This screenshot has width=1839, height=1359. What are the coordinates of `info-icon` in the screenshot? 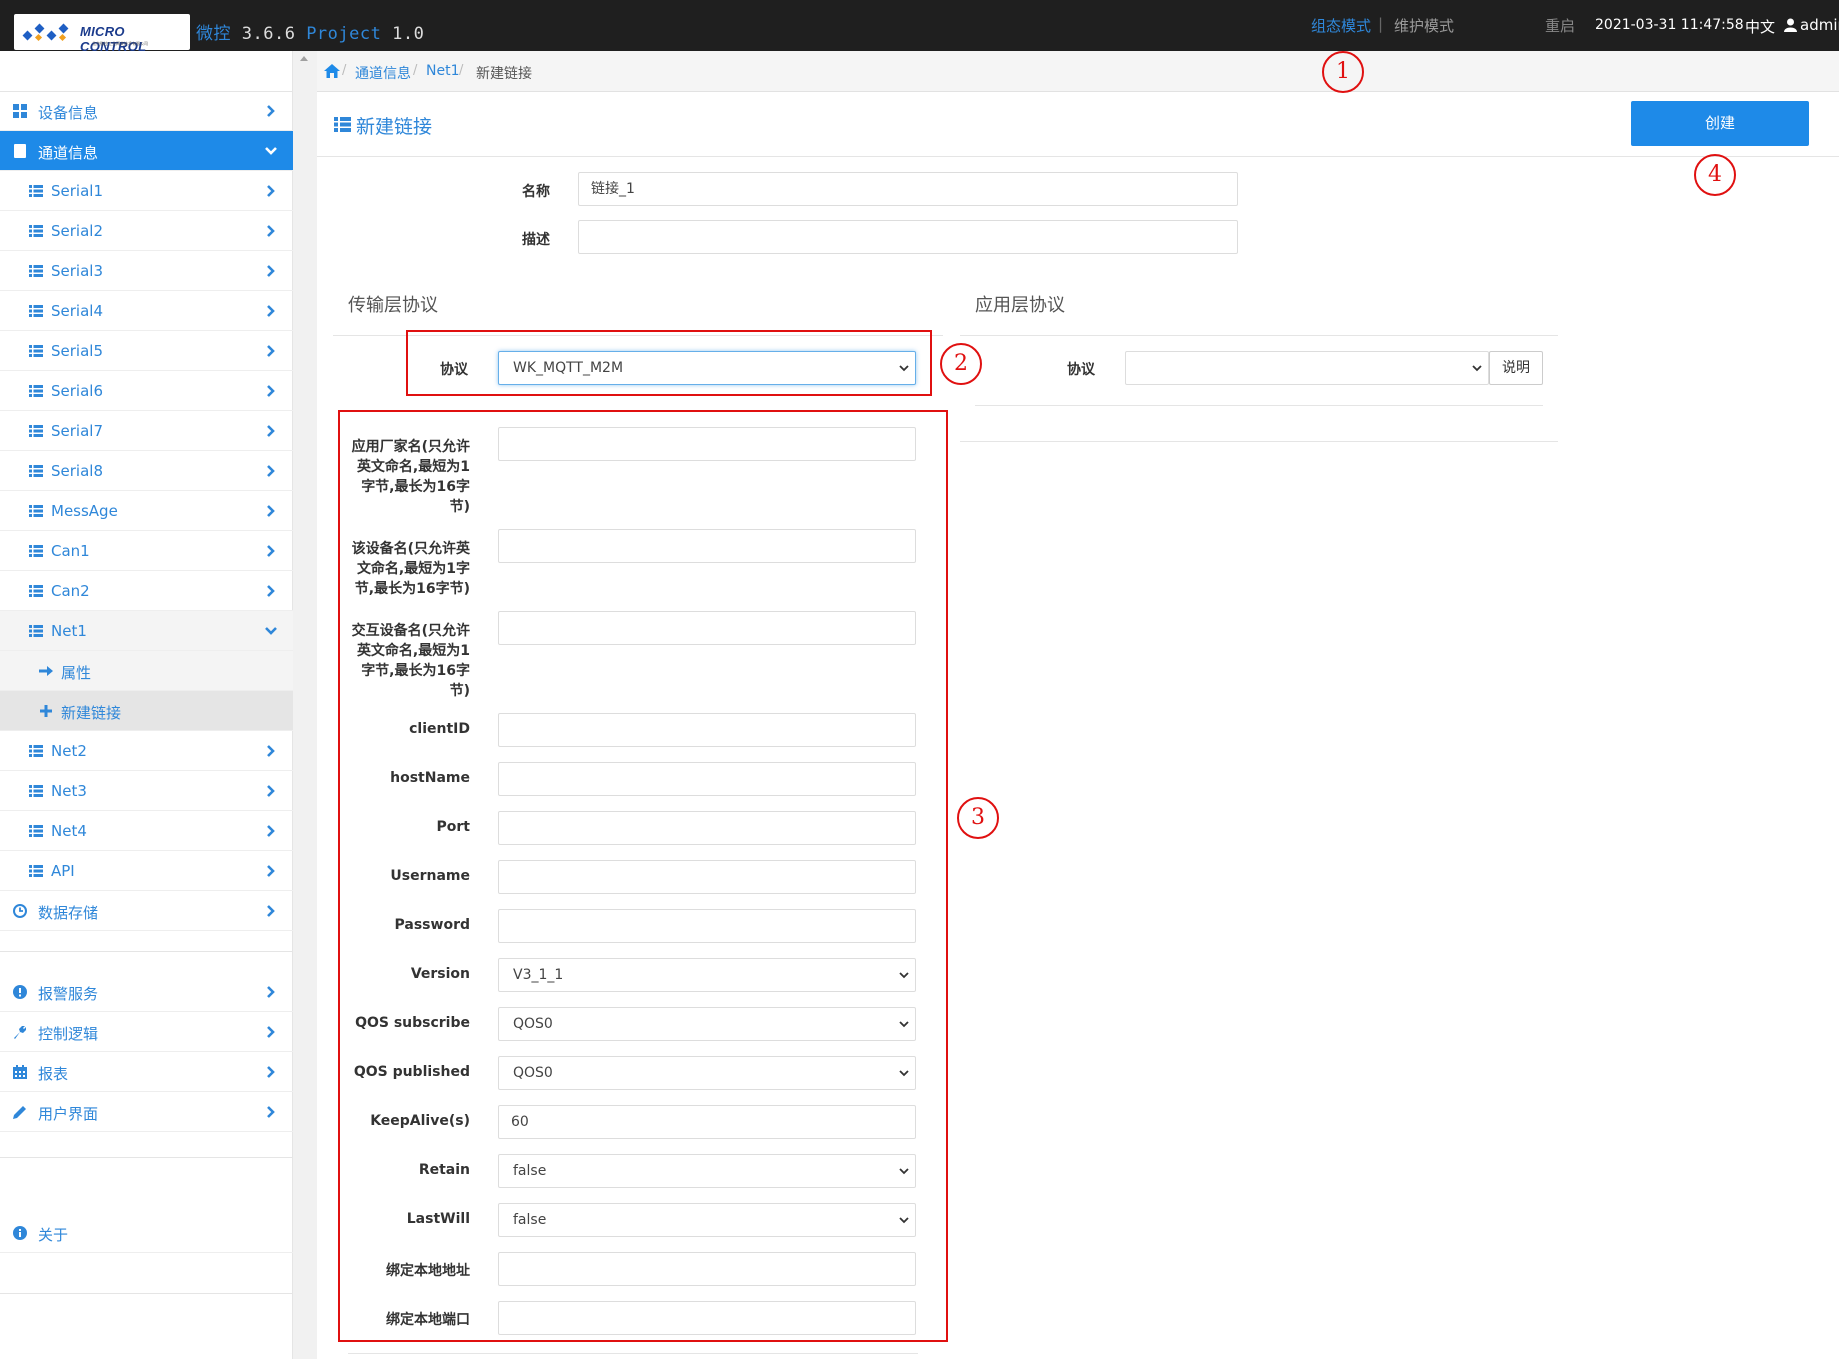 It's located at (20, 1233).